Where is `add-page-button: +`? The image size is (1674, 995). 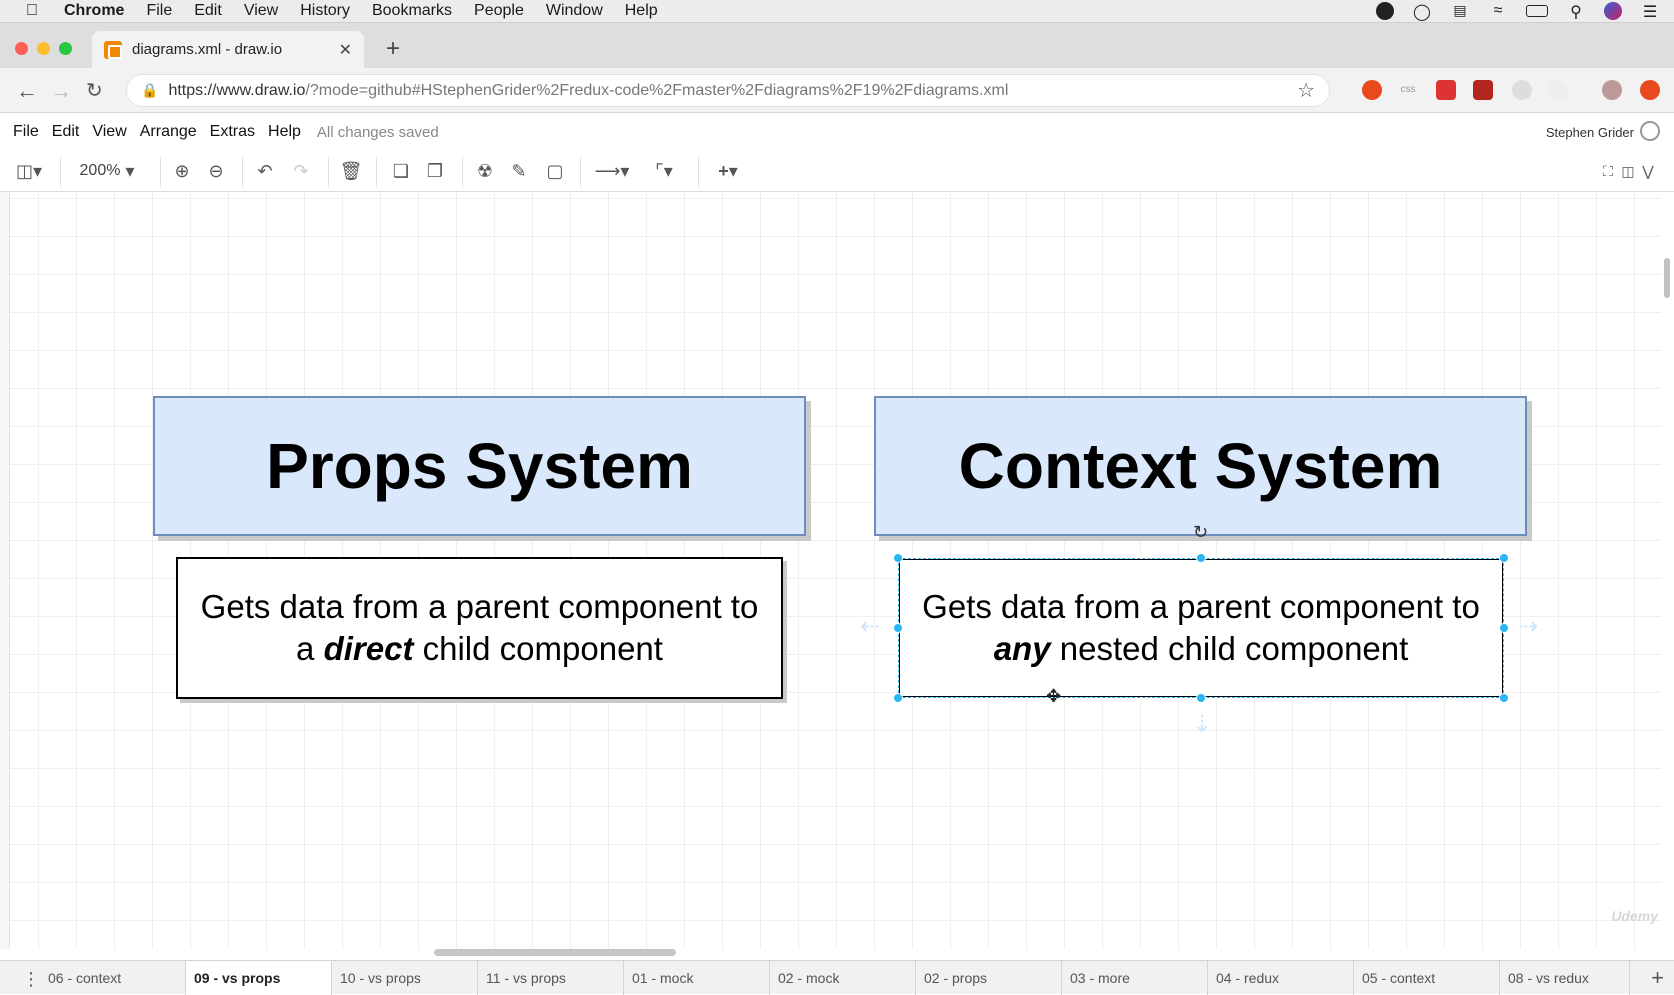
add-page-button: + is located at coordinates (1657, 978).